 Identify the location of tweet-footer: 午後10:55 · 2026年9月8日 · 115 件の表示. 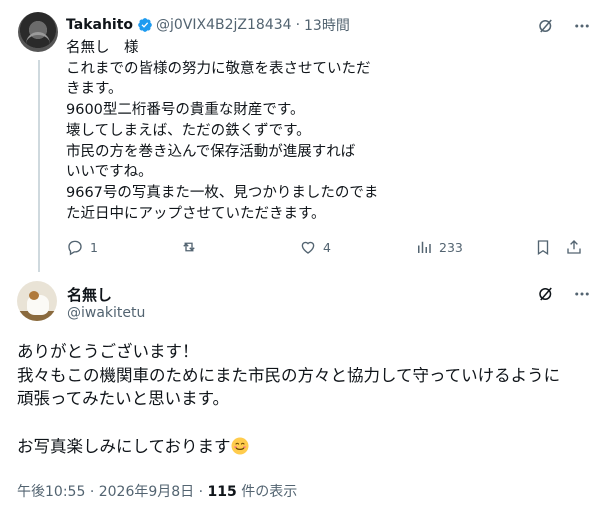
(157, 491).